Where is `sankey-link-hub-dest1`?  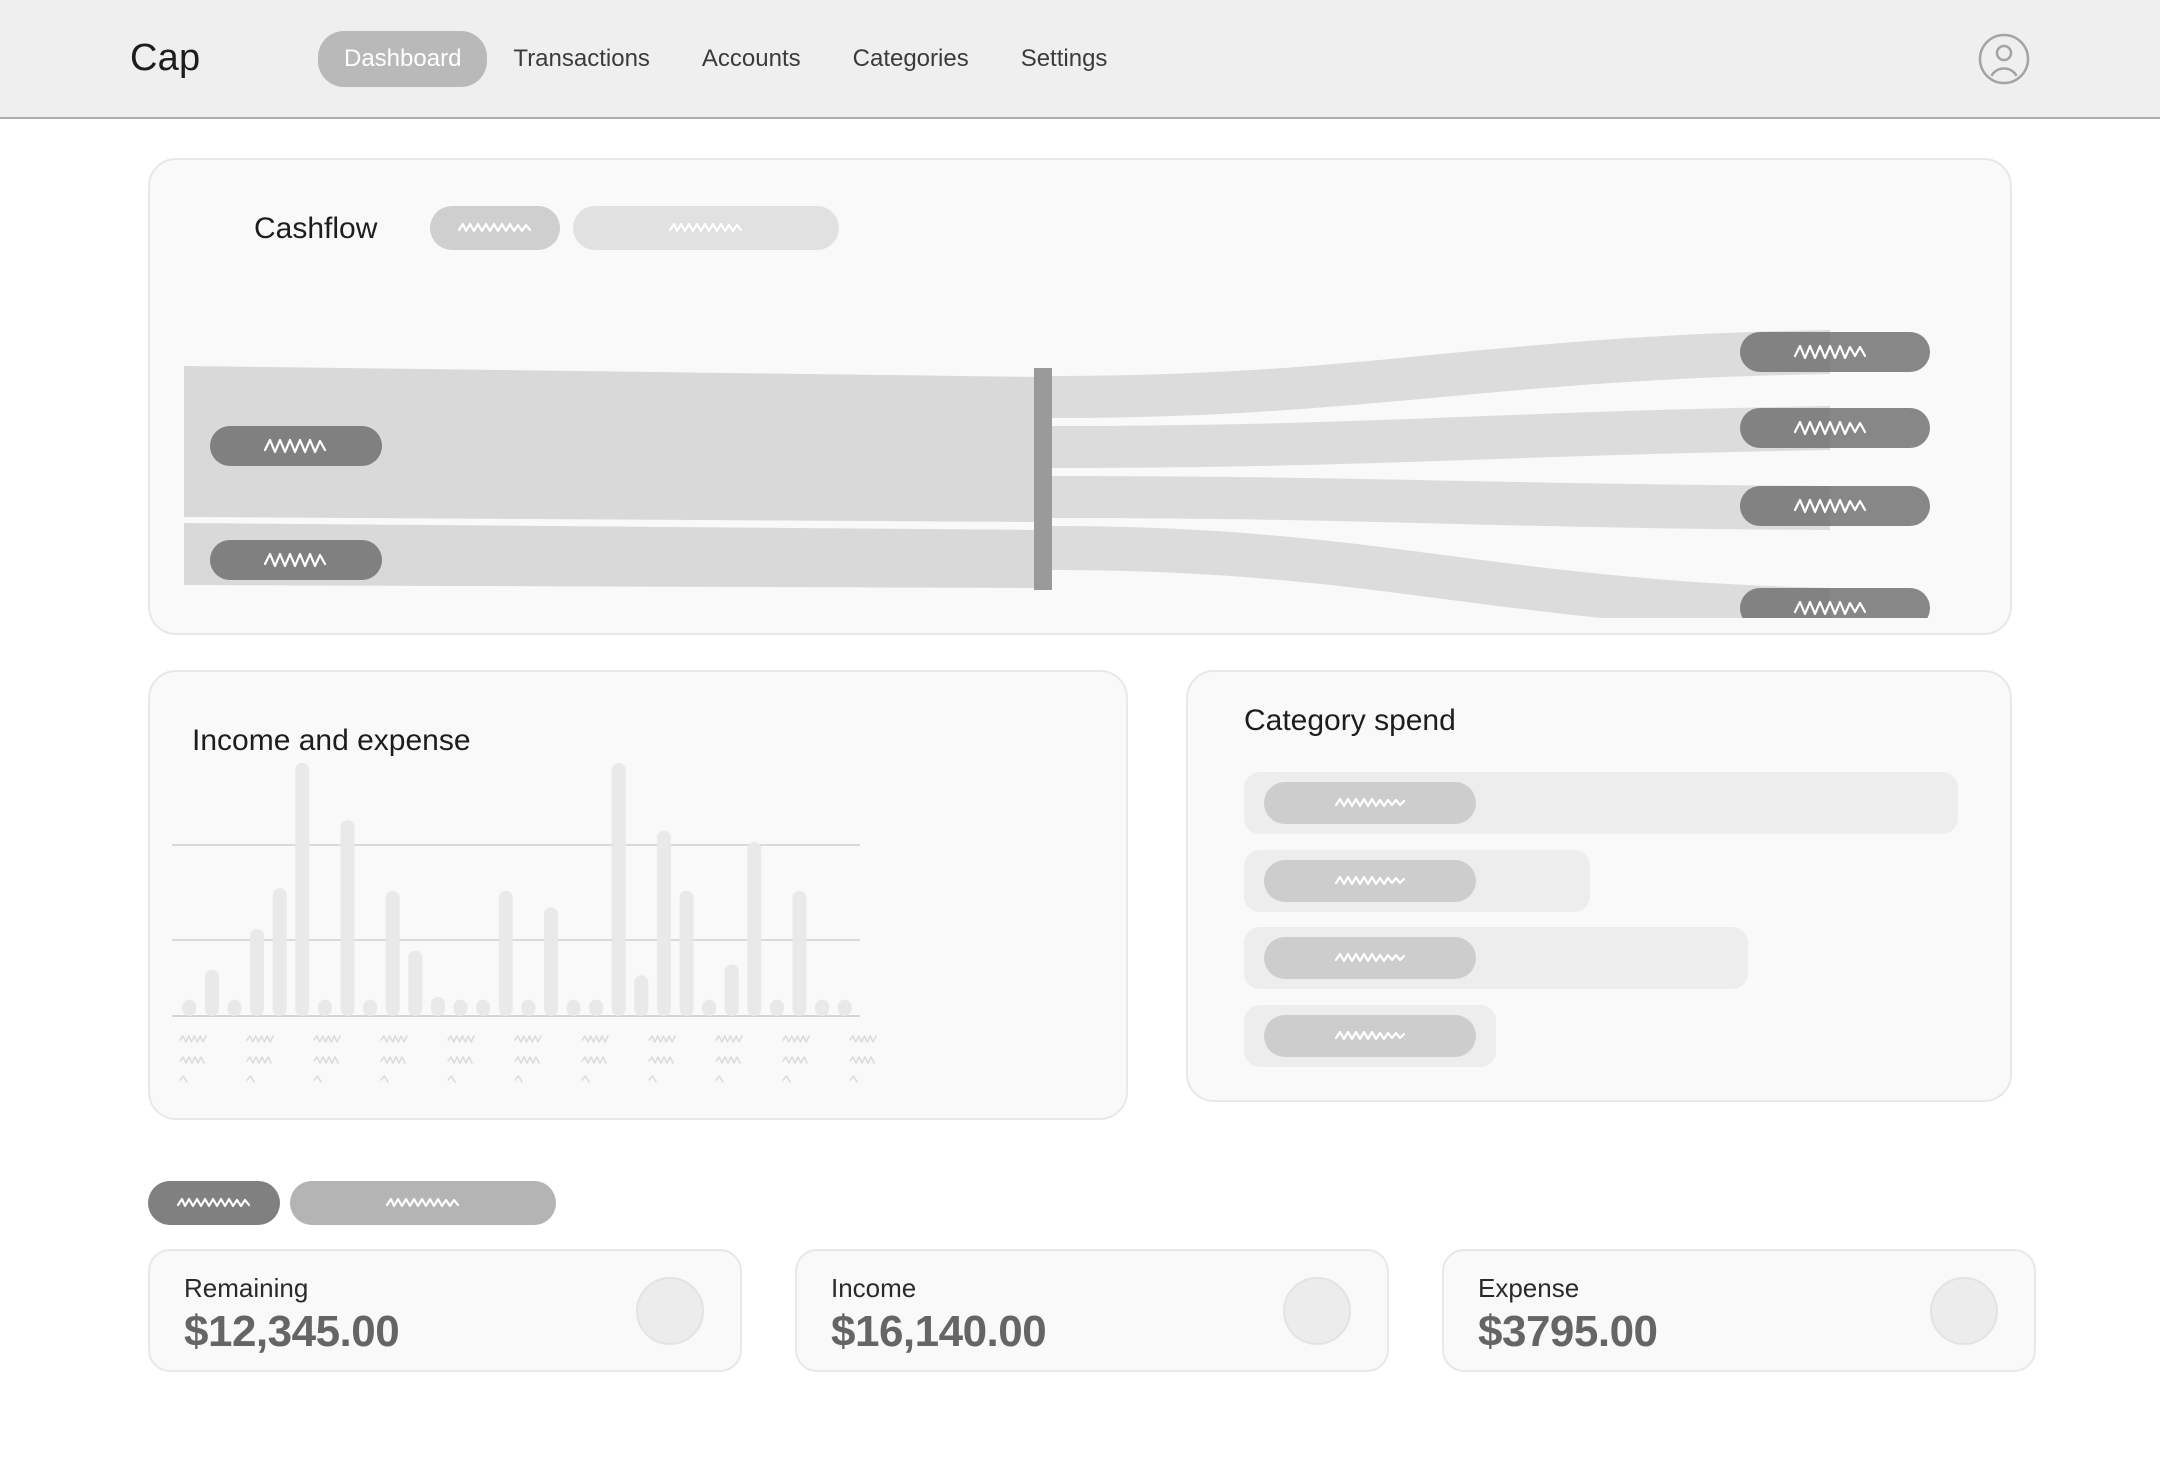
sankey-link-hub-dest1 is located at coordinates (1440, 374).